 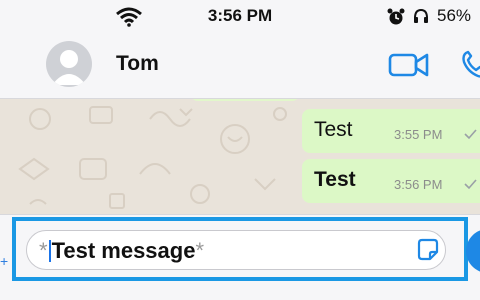 What do you see at coordinates (49, 251) in the screenshot?
I see `text-cursor` at bounding box center [49, 251].